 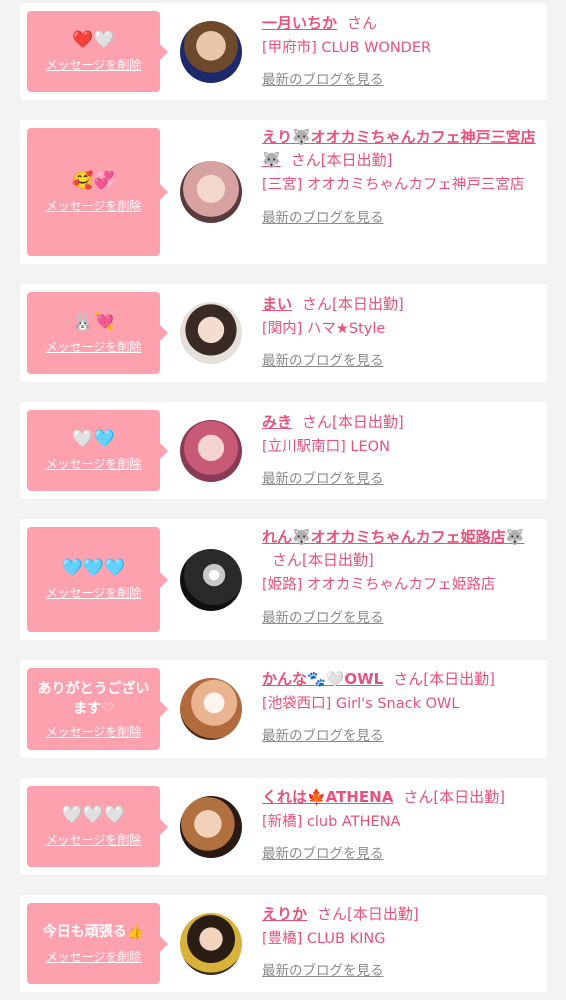 I want to click on message-bubble: 🥰💞 メッセージを削除, so click(x=97, y=192).